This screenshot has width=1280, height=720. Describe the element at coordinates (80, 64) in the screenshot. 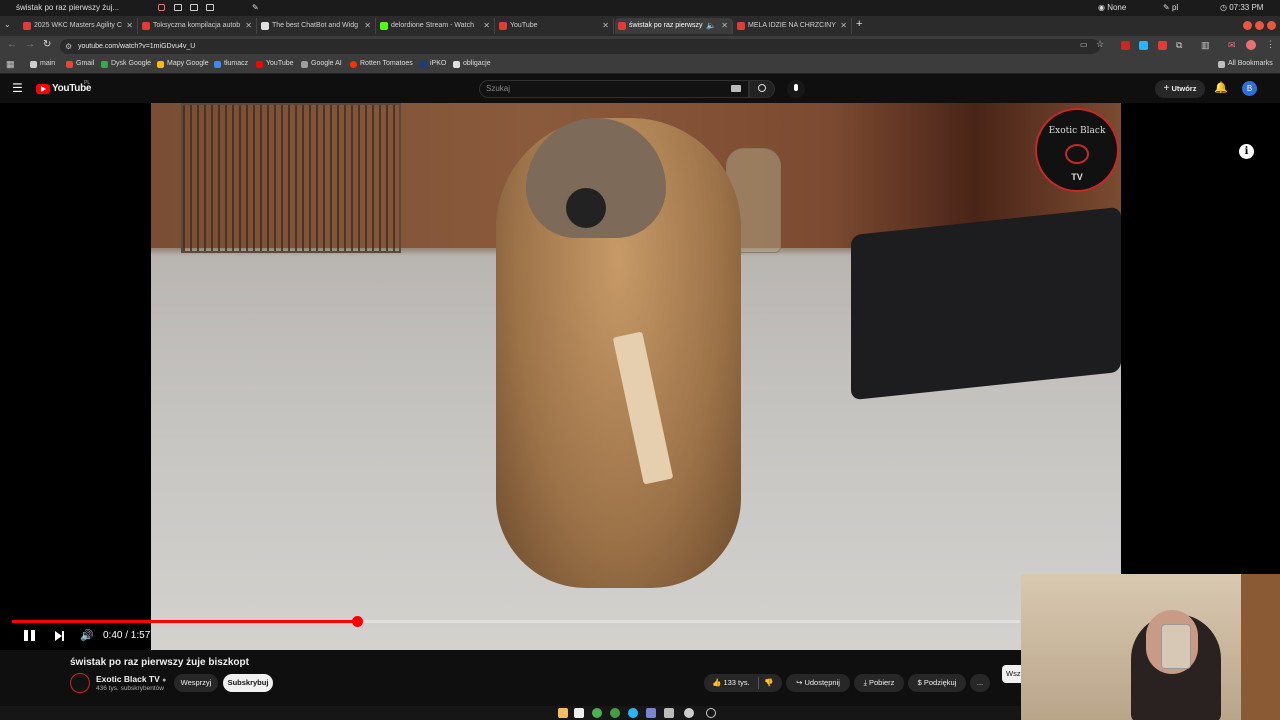

I see `bookmark-gmail: Gmail` at that location.